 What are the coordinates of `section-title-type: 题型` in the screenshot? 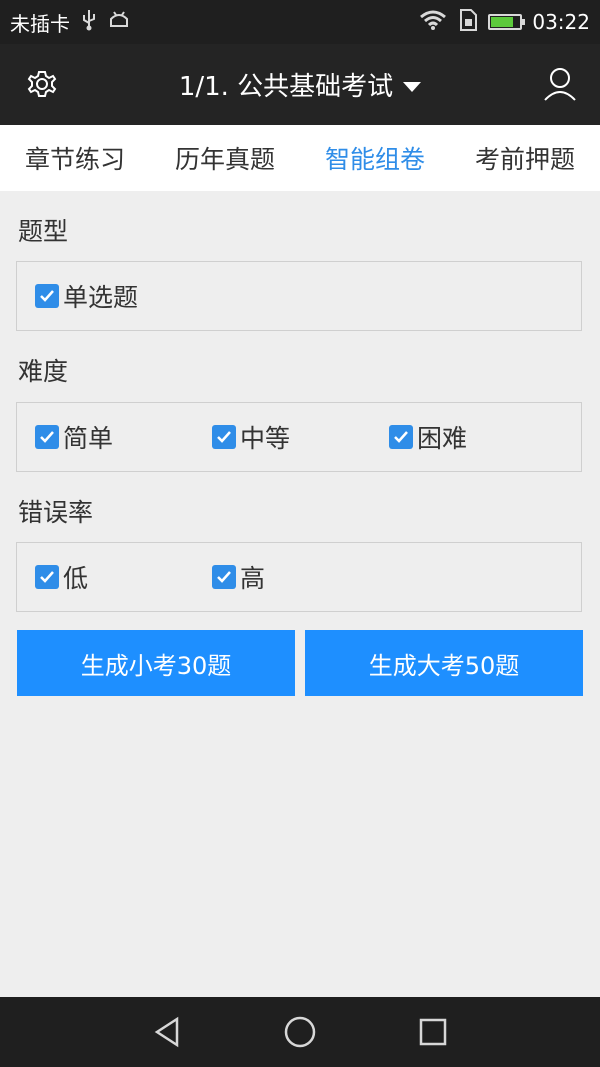 It's located at (43, 231).